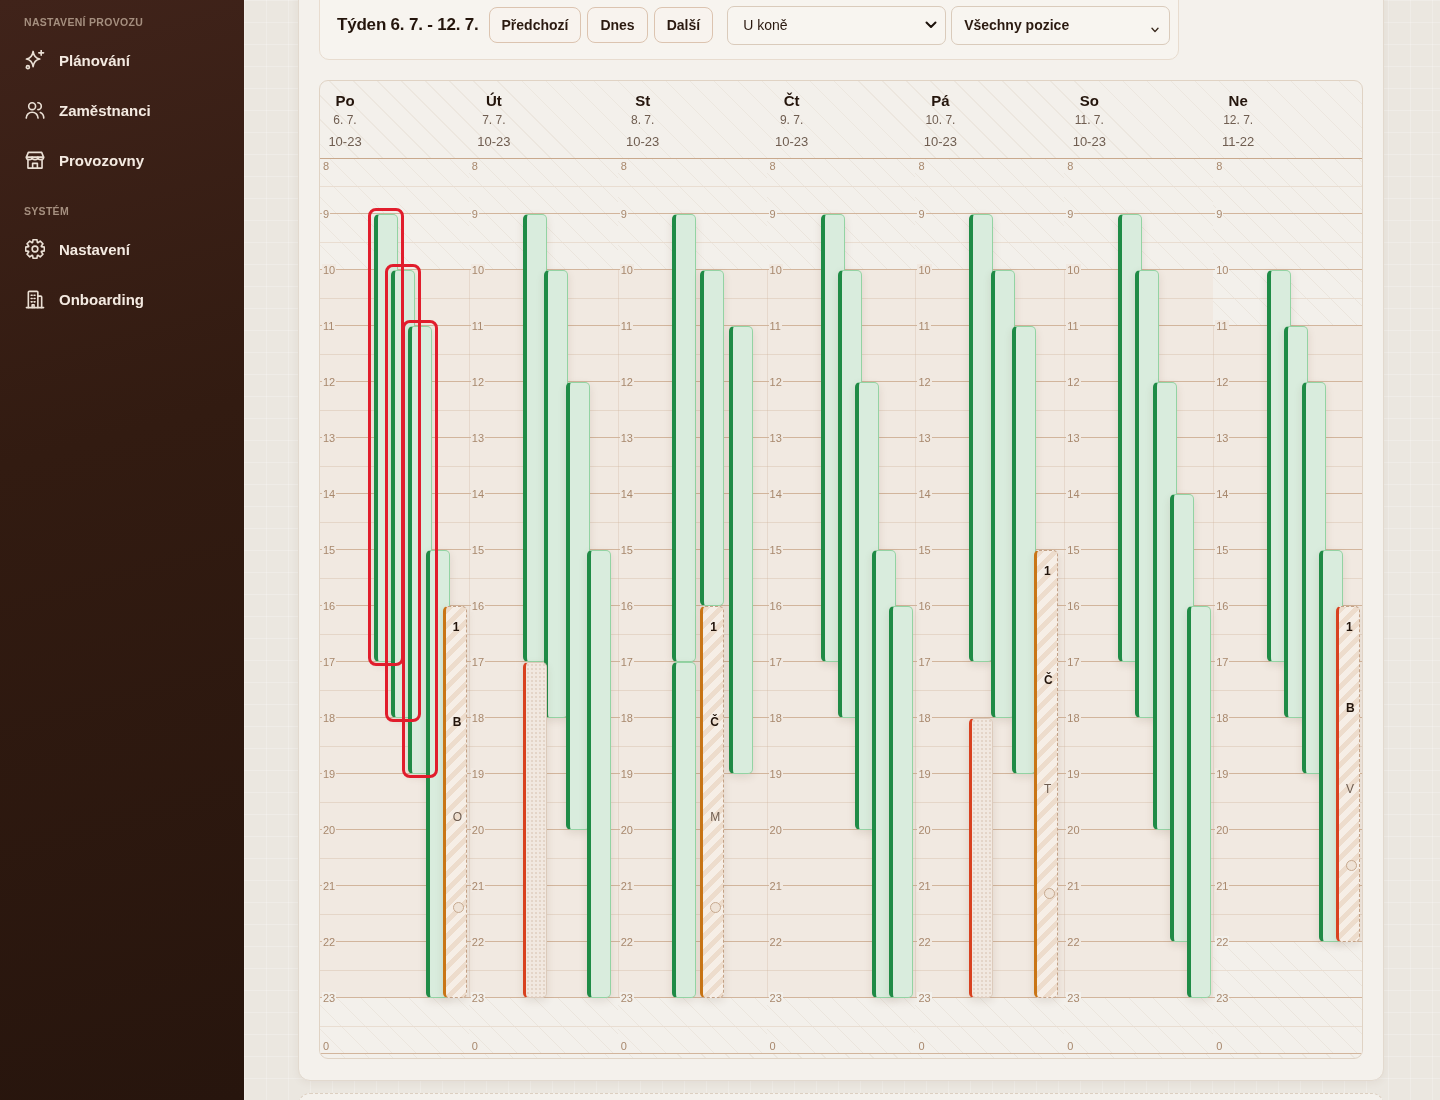 This screenshot has width=1440, height=1100. I want to click on sidebar-item: Provozovny, so click(122, 160).